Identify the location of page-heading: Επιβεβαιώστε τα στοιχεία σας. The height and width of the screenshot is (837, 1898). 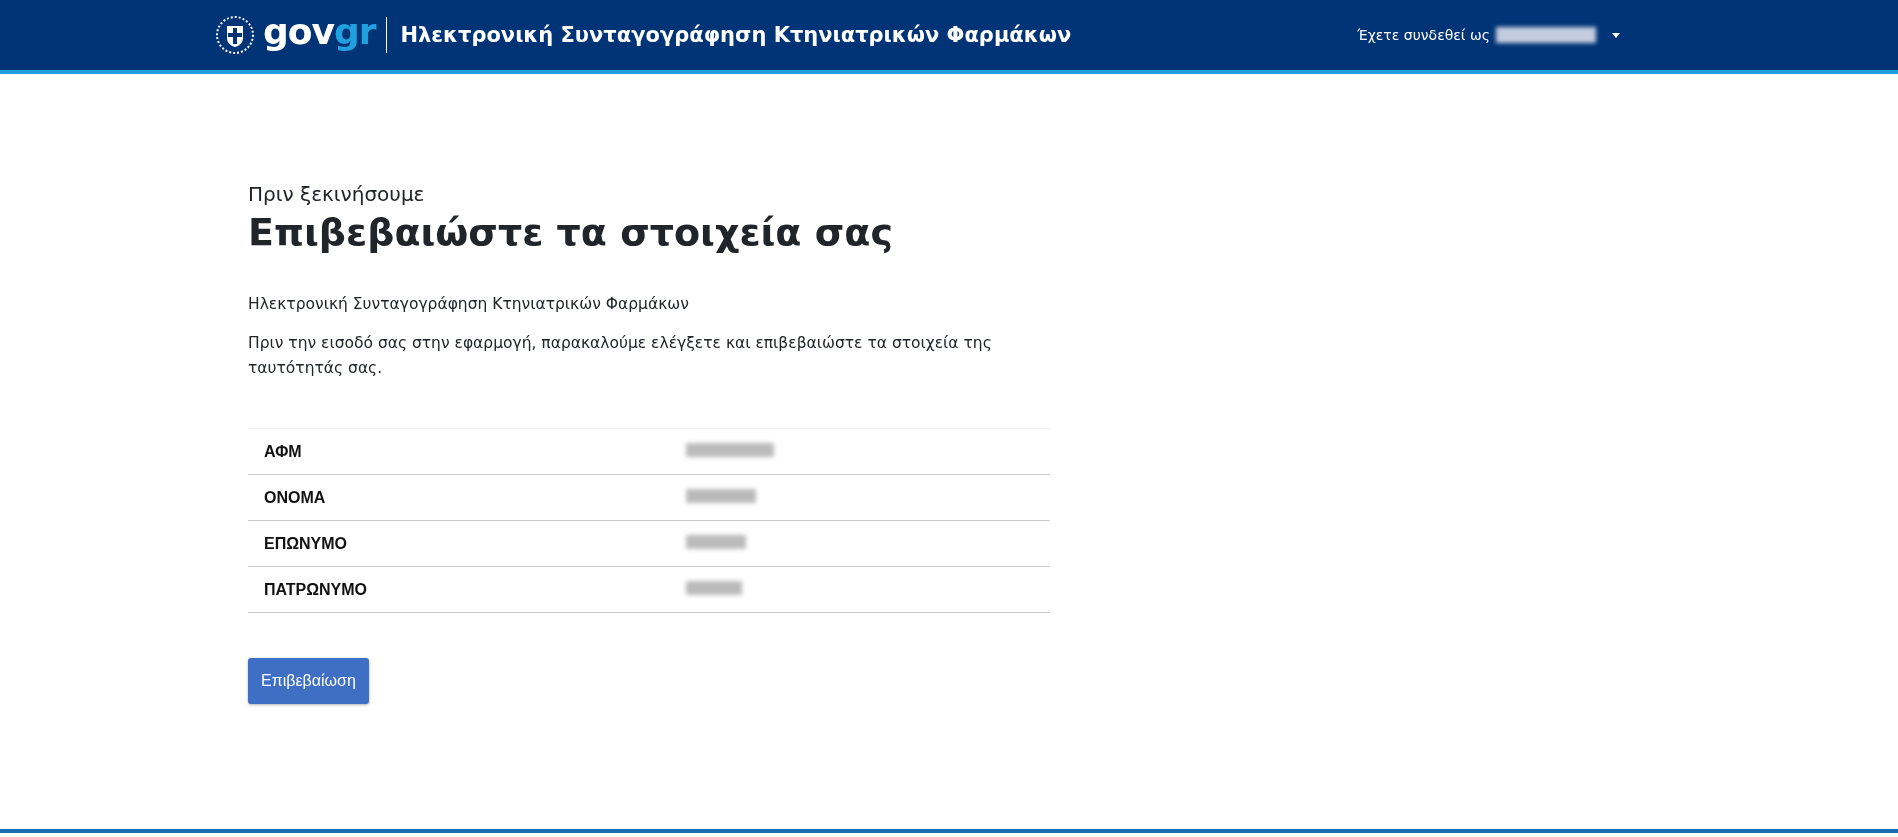
(571, 232).